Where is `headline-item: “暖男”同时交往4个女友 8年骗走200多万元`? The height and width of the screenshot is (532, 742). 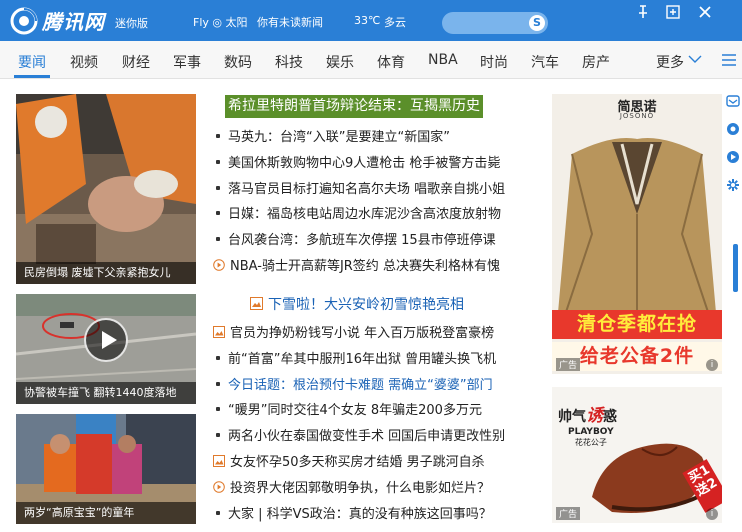
headline-item: “暖男”同时交往4个女友 8年骗走200多万元 is located at coordinates (372, 408).